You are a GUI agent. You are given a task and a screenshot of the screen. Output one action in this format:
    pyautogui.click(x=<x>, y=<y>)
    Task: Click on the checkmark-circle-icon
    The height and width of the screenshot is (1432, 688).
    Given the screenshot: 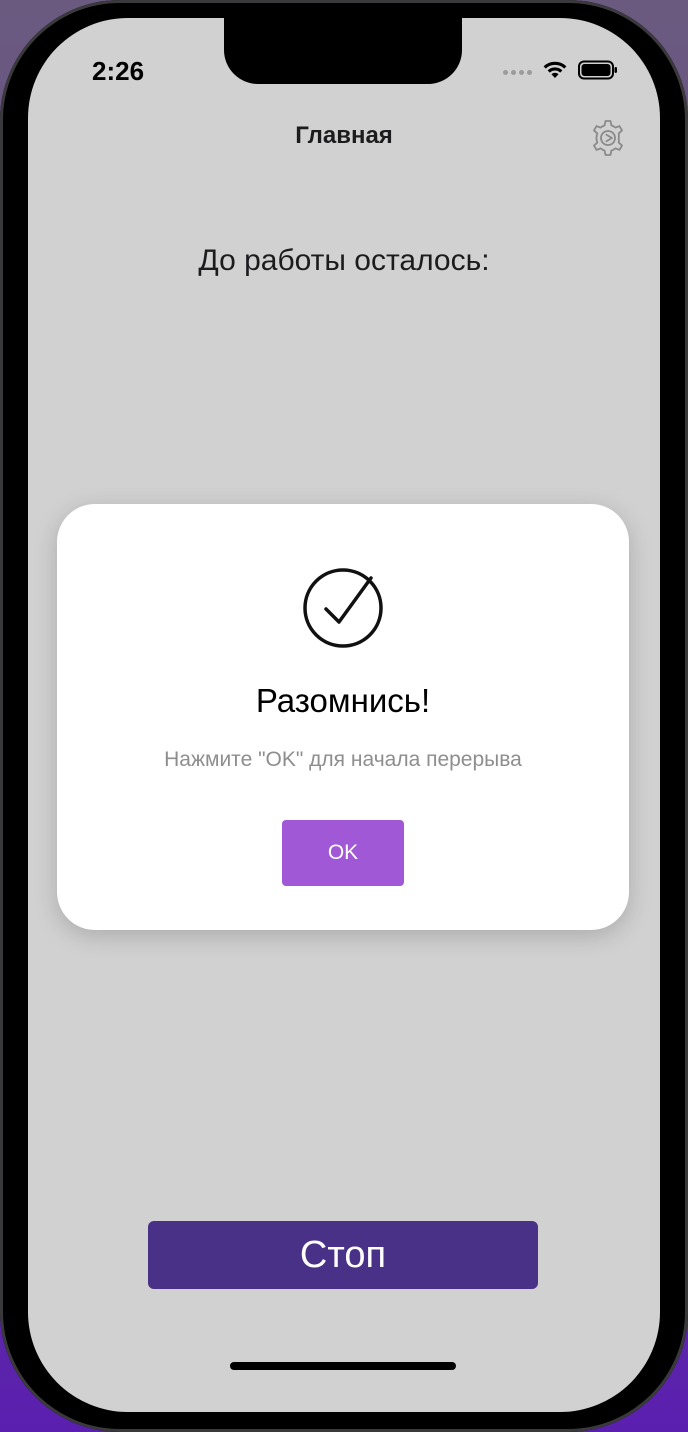 What is the action you would take?
    pyautogui.click(x=343, y=608)
    